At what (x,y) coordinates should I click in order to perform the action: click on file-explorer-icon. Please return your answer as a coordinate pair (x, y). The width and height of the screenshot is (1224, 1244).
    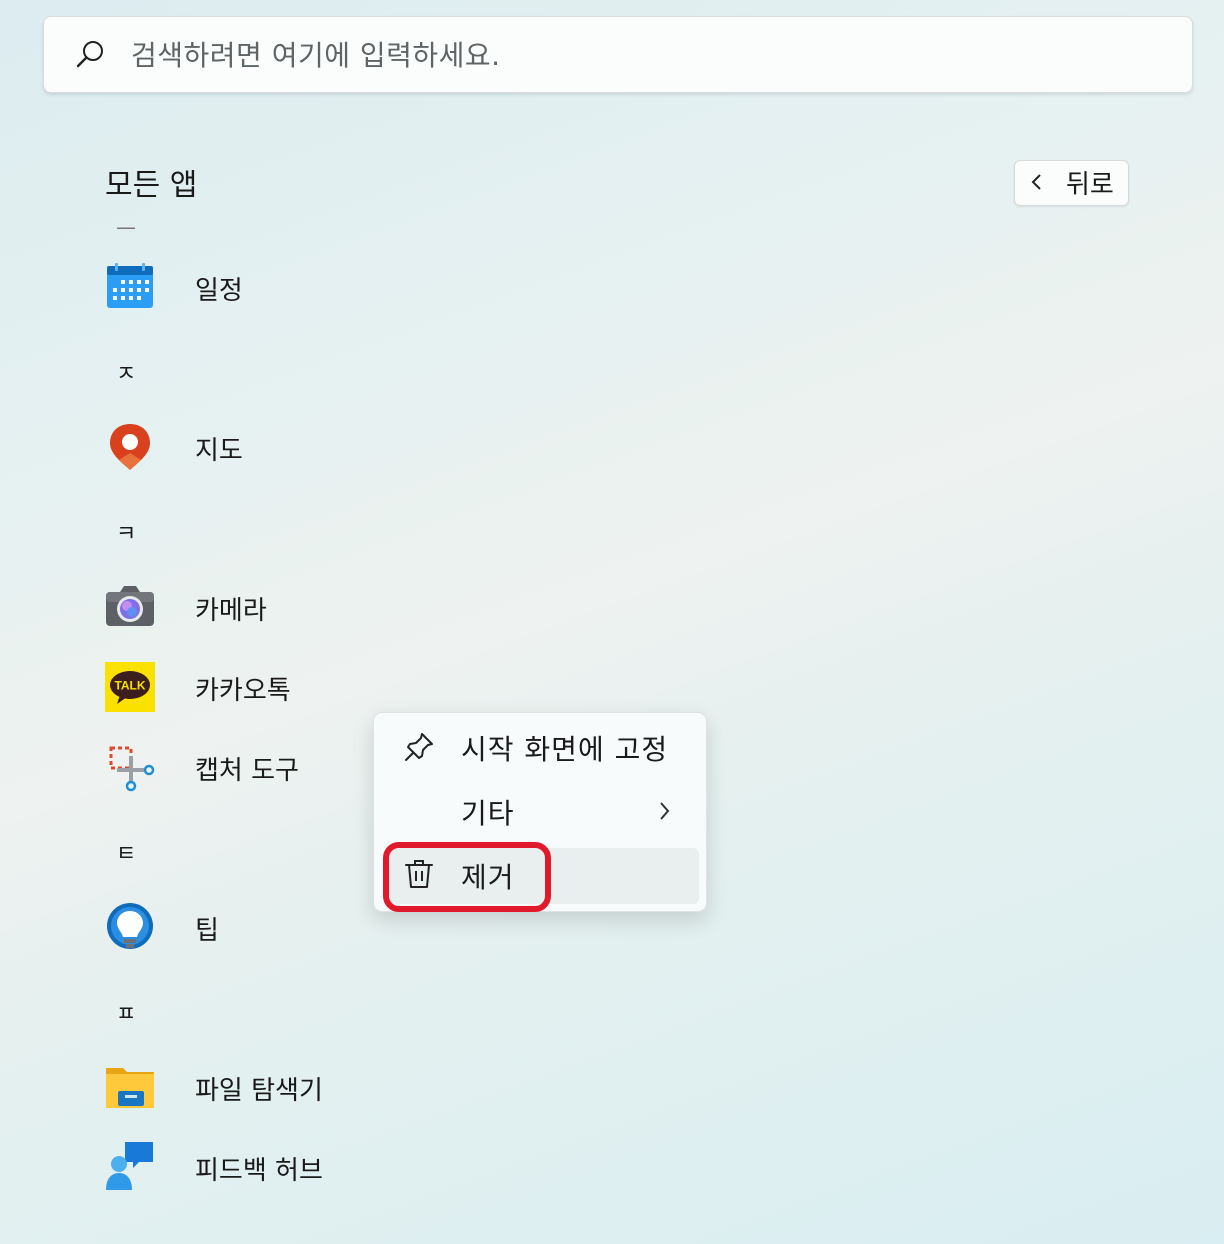
    Looking at the image, I should click on (130, 1087).